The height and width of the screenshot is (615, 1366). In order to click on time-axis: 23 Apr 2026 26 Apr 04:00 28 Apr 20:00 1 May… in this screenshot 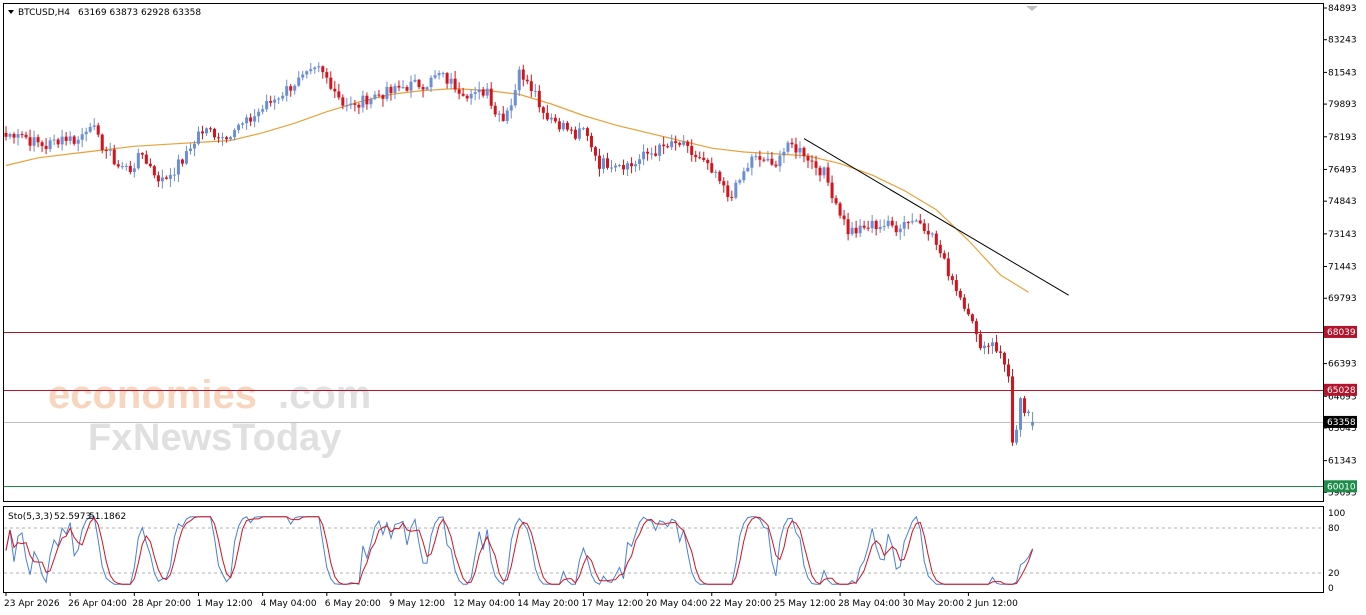, I will do `click(511, 600)`.